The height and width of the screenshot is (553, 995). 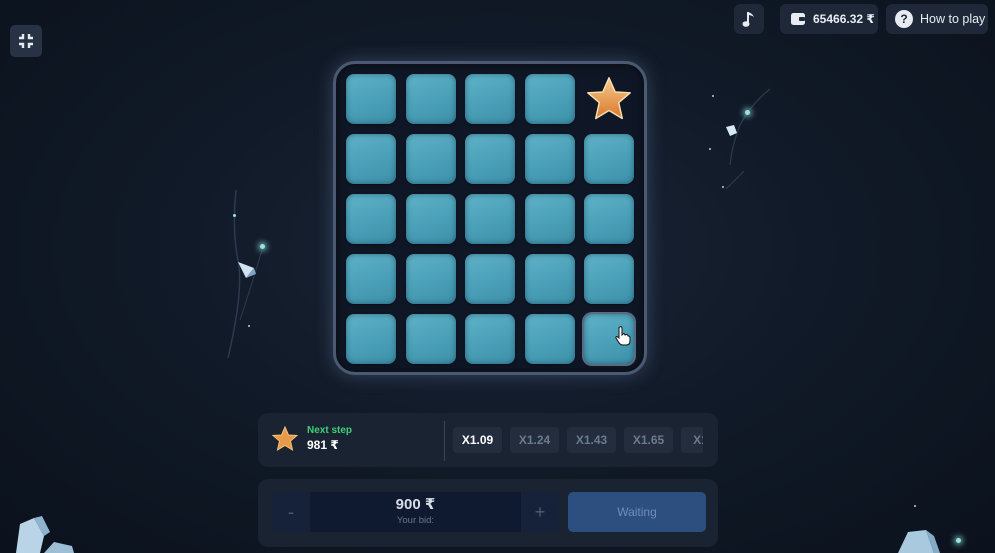 I want to click on crystal-decoration-left, so click(x=245, y=274).